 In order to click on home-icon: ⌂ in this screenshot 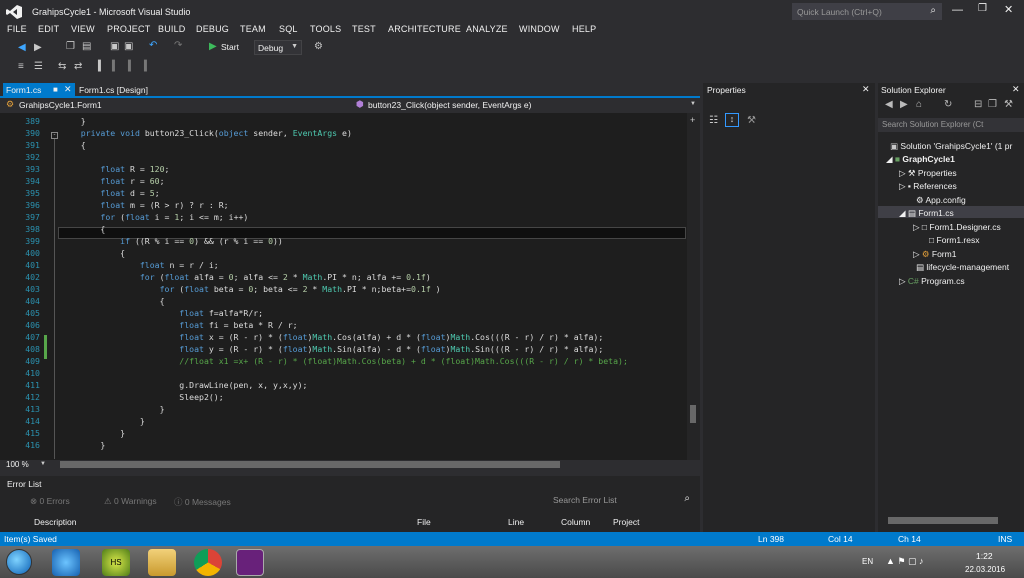, I will do `click(919, 104)`.